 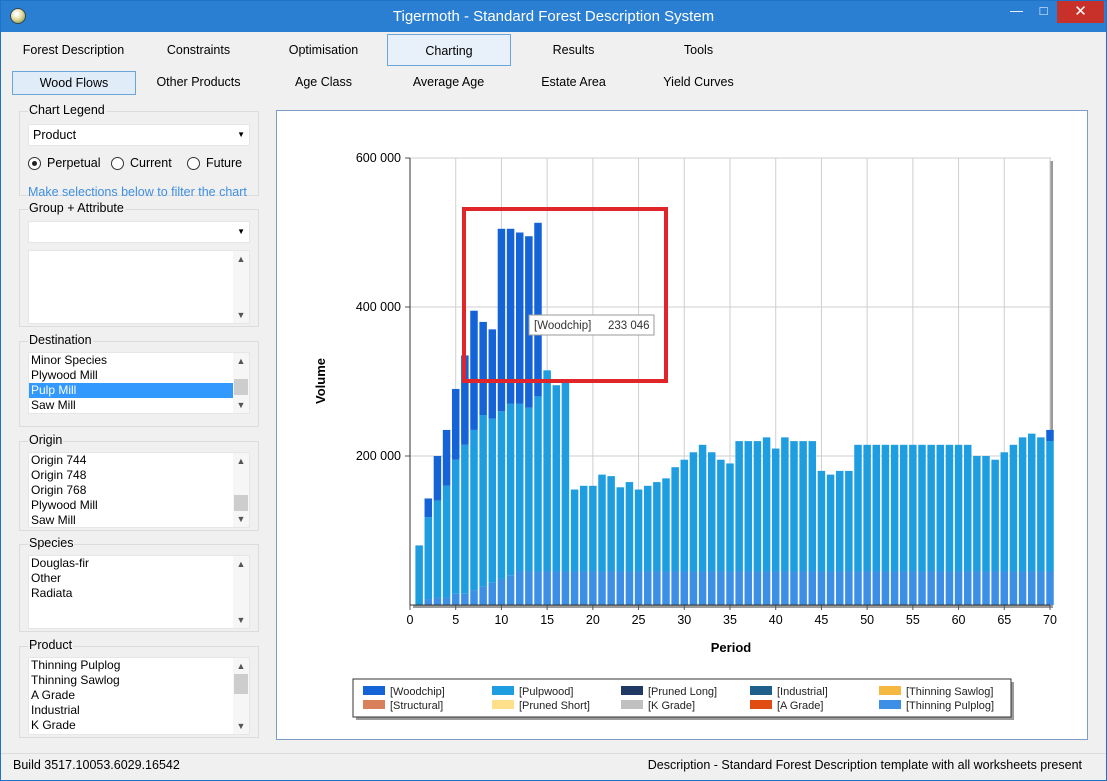 I want to click on legend-swatch, so click(x=890, y=704).